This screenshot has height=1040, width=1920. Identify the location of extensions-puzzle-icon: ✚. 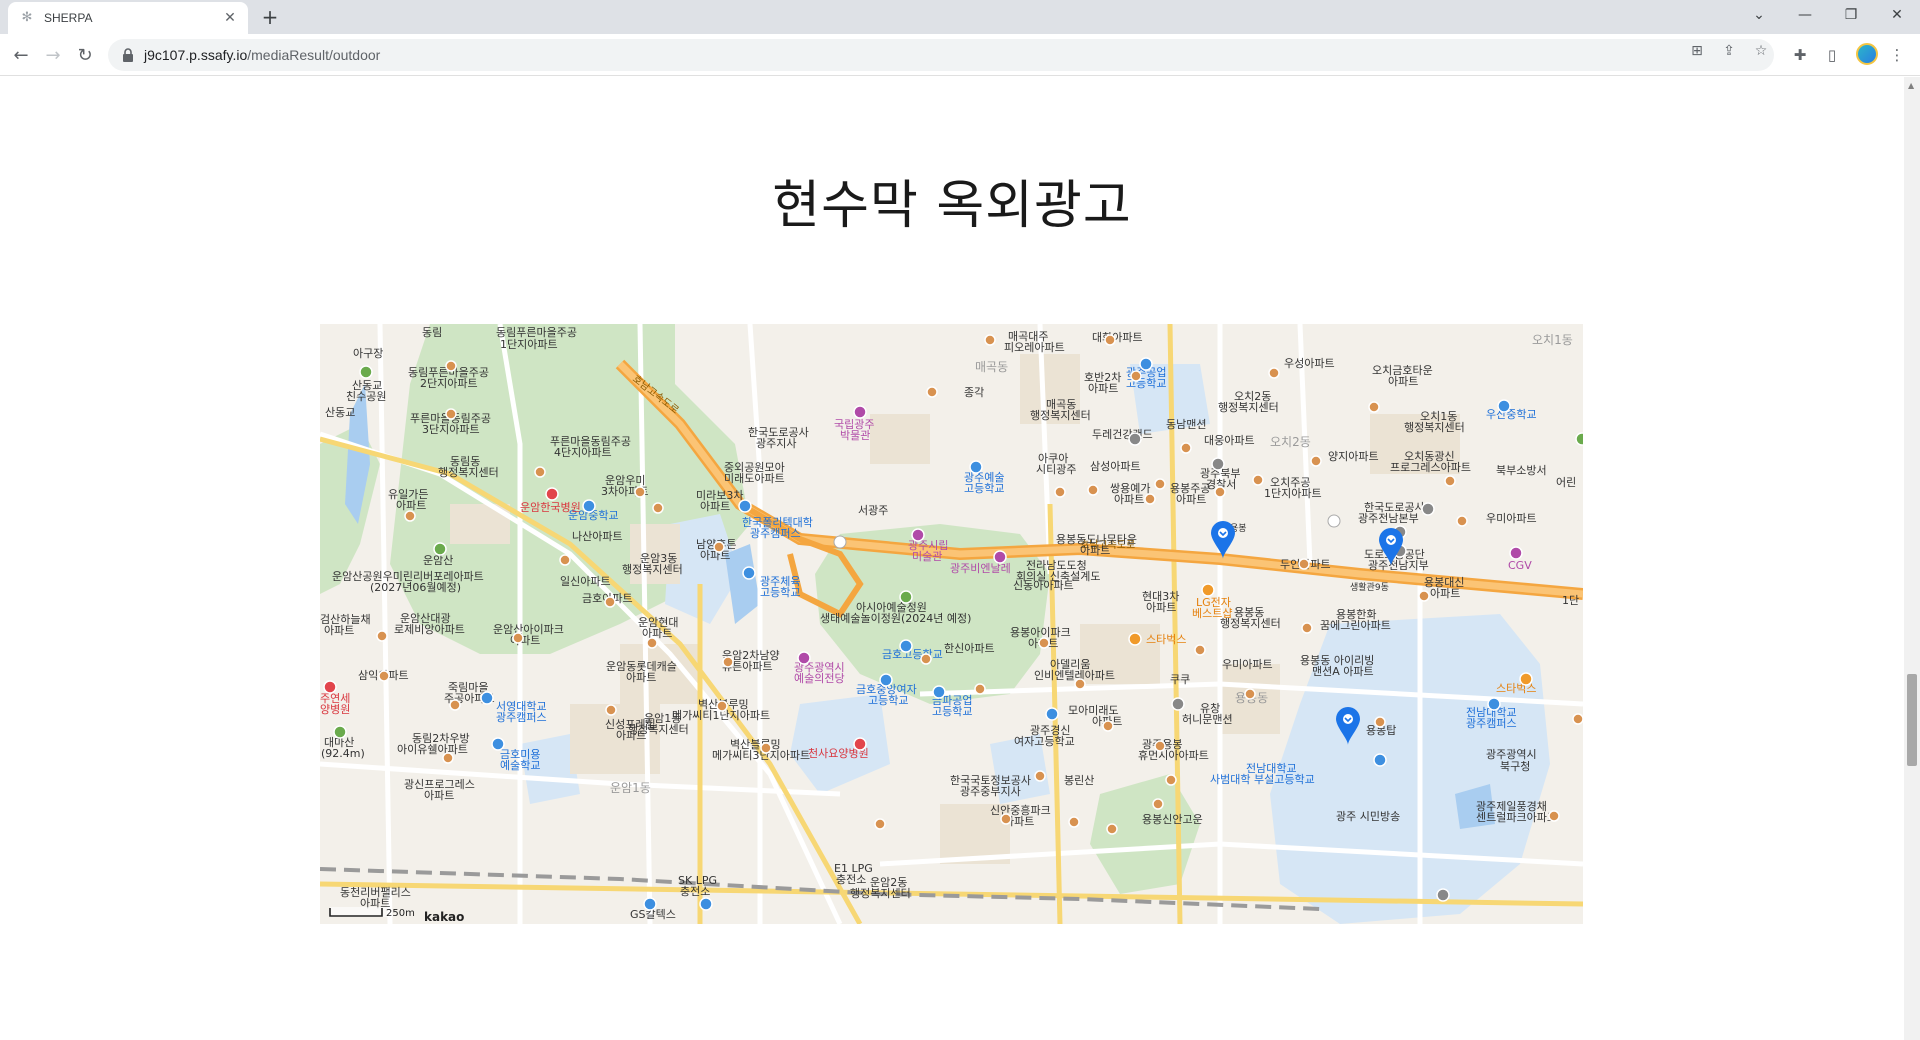
(1800, 55).